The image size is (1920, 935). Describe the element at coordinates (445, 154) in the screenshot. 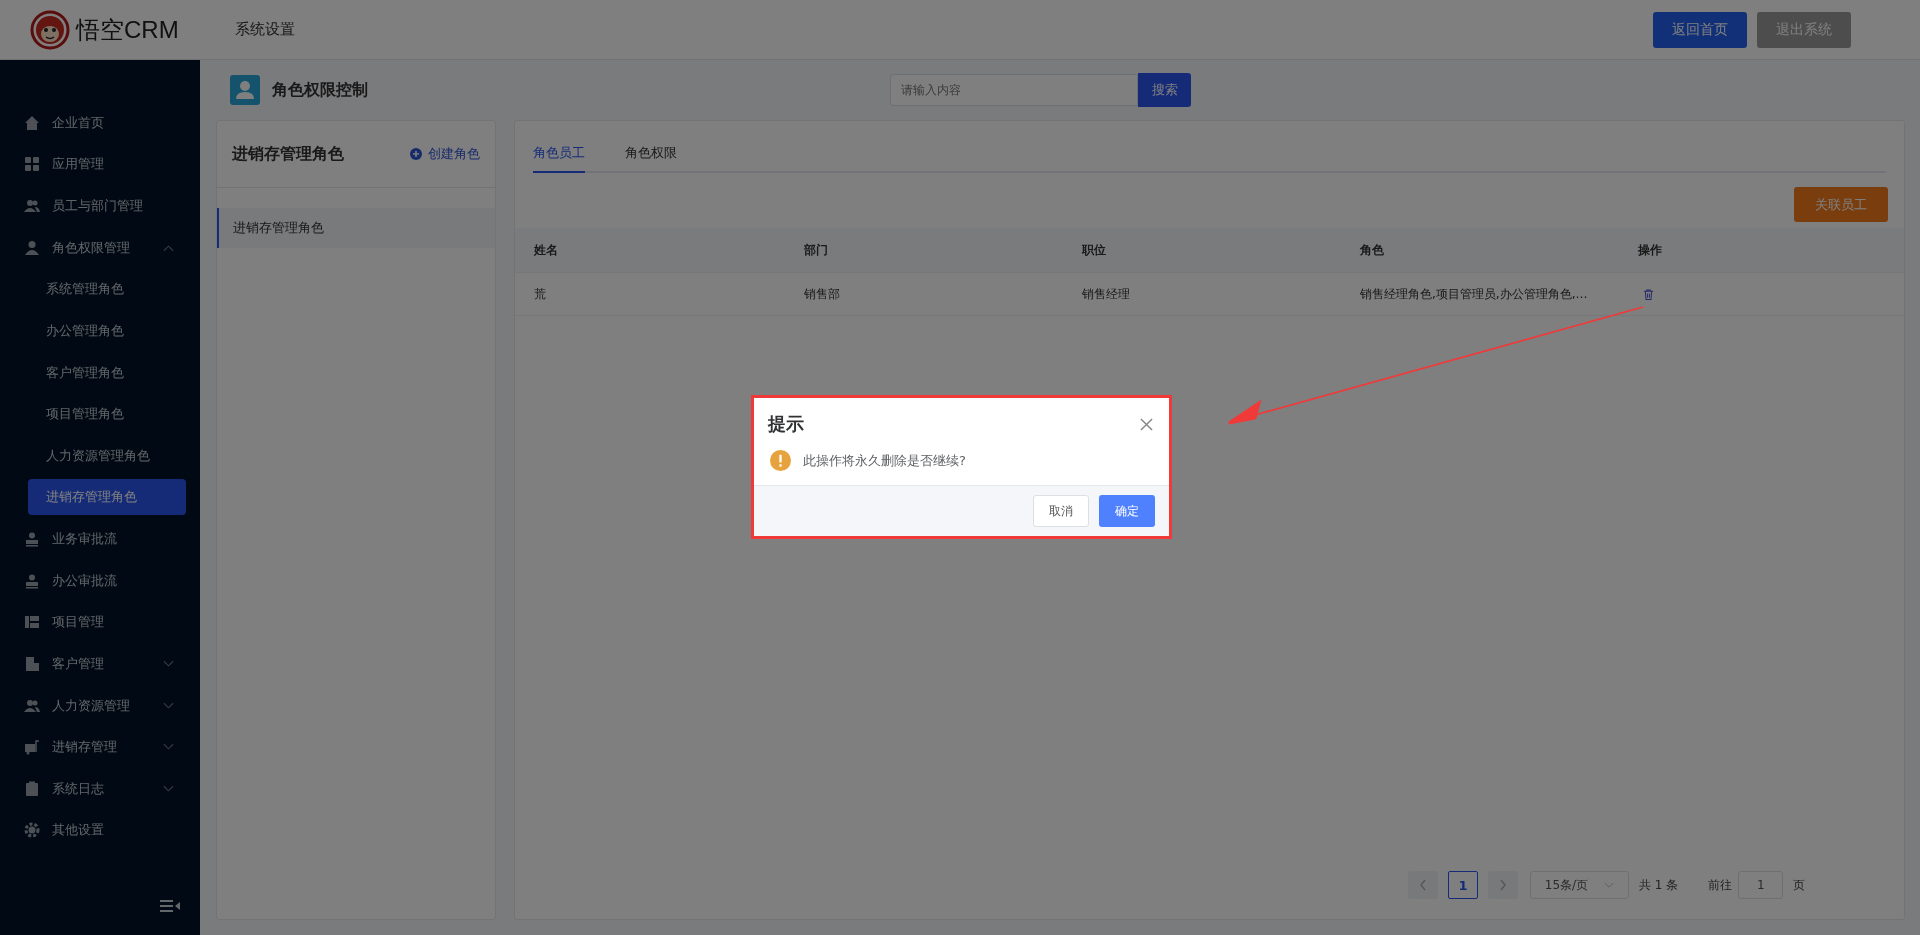

I see `create-role-link: 创建角色` at that location.